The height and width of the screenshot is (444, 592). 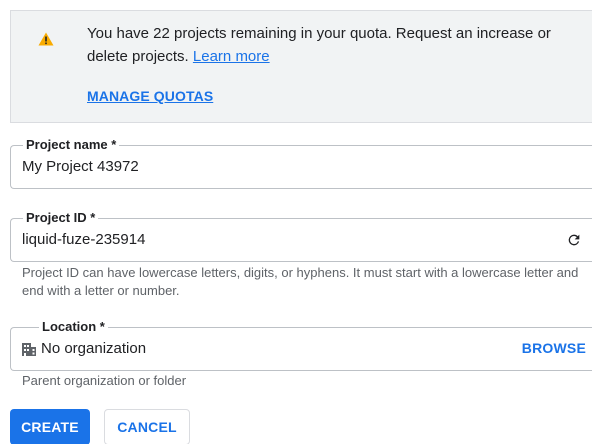 What do you see at coordinates (104, 380) in the screenshot?
I see `location-helper: Parent organization or folder` at bounding box center [104, 380].